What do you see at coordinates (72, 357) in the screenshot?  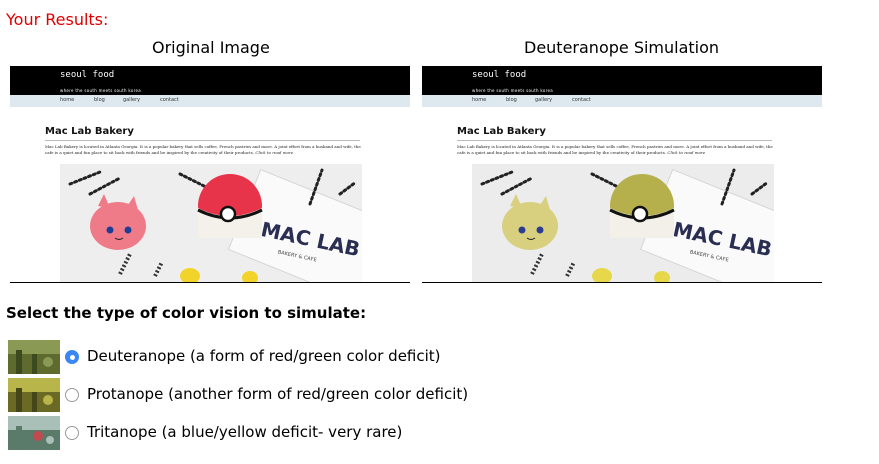 I see `deuteranope-radio` at bounding box center [72, 357].